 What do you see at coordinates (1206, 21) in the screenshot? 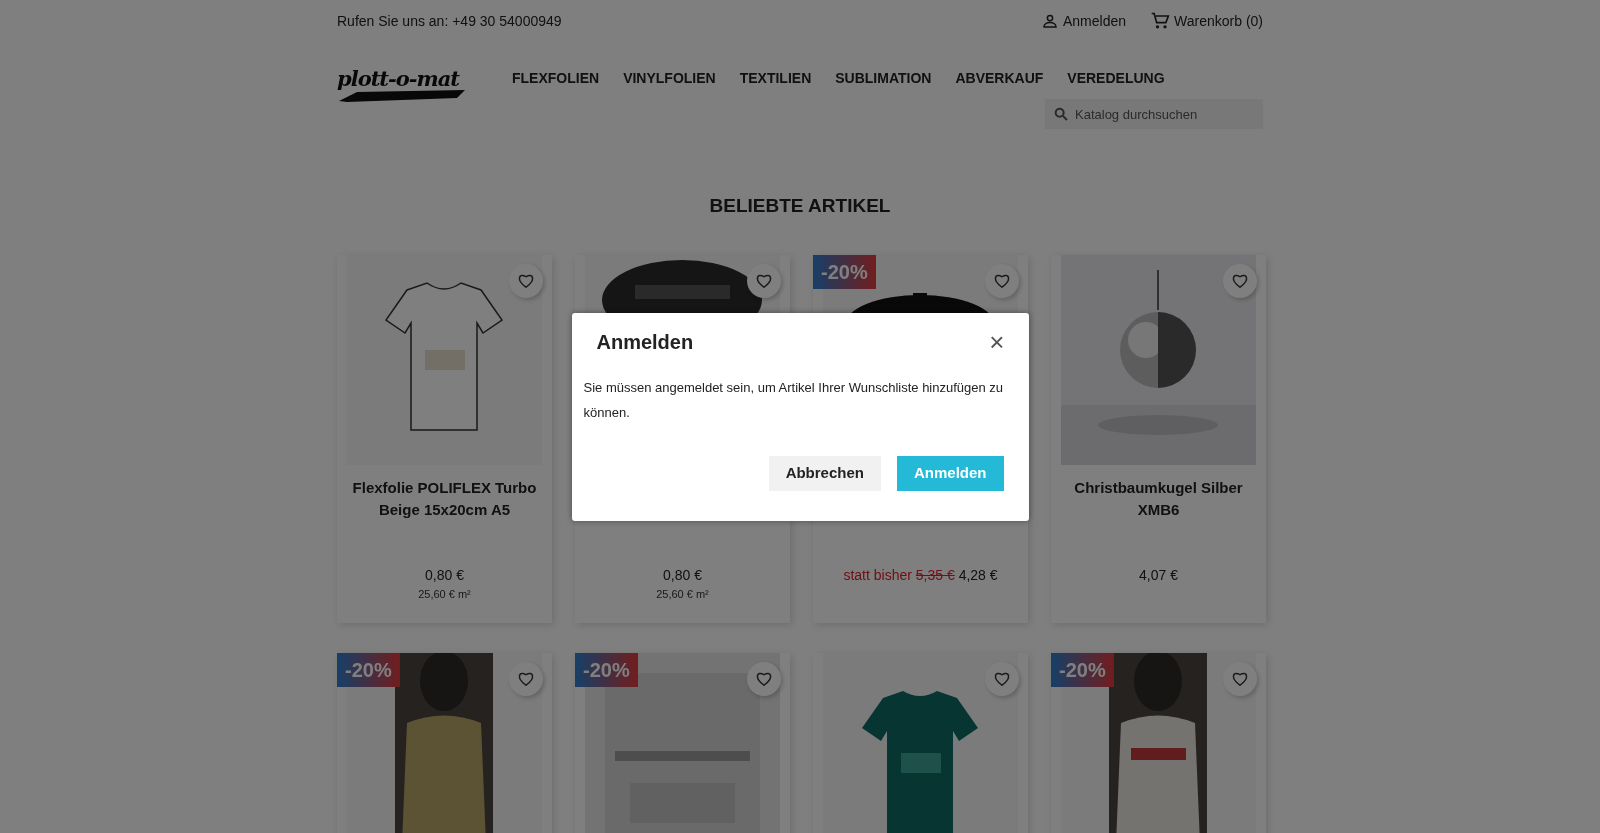
I see `cart-link: Warenkorb (0)` at bounding box center [1206, 21].